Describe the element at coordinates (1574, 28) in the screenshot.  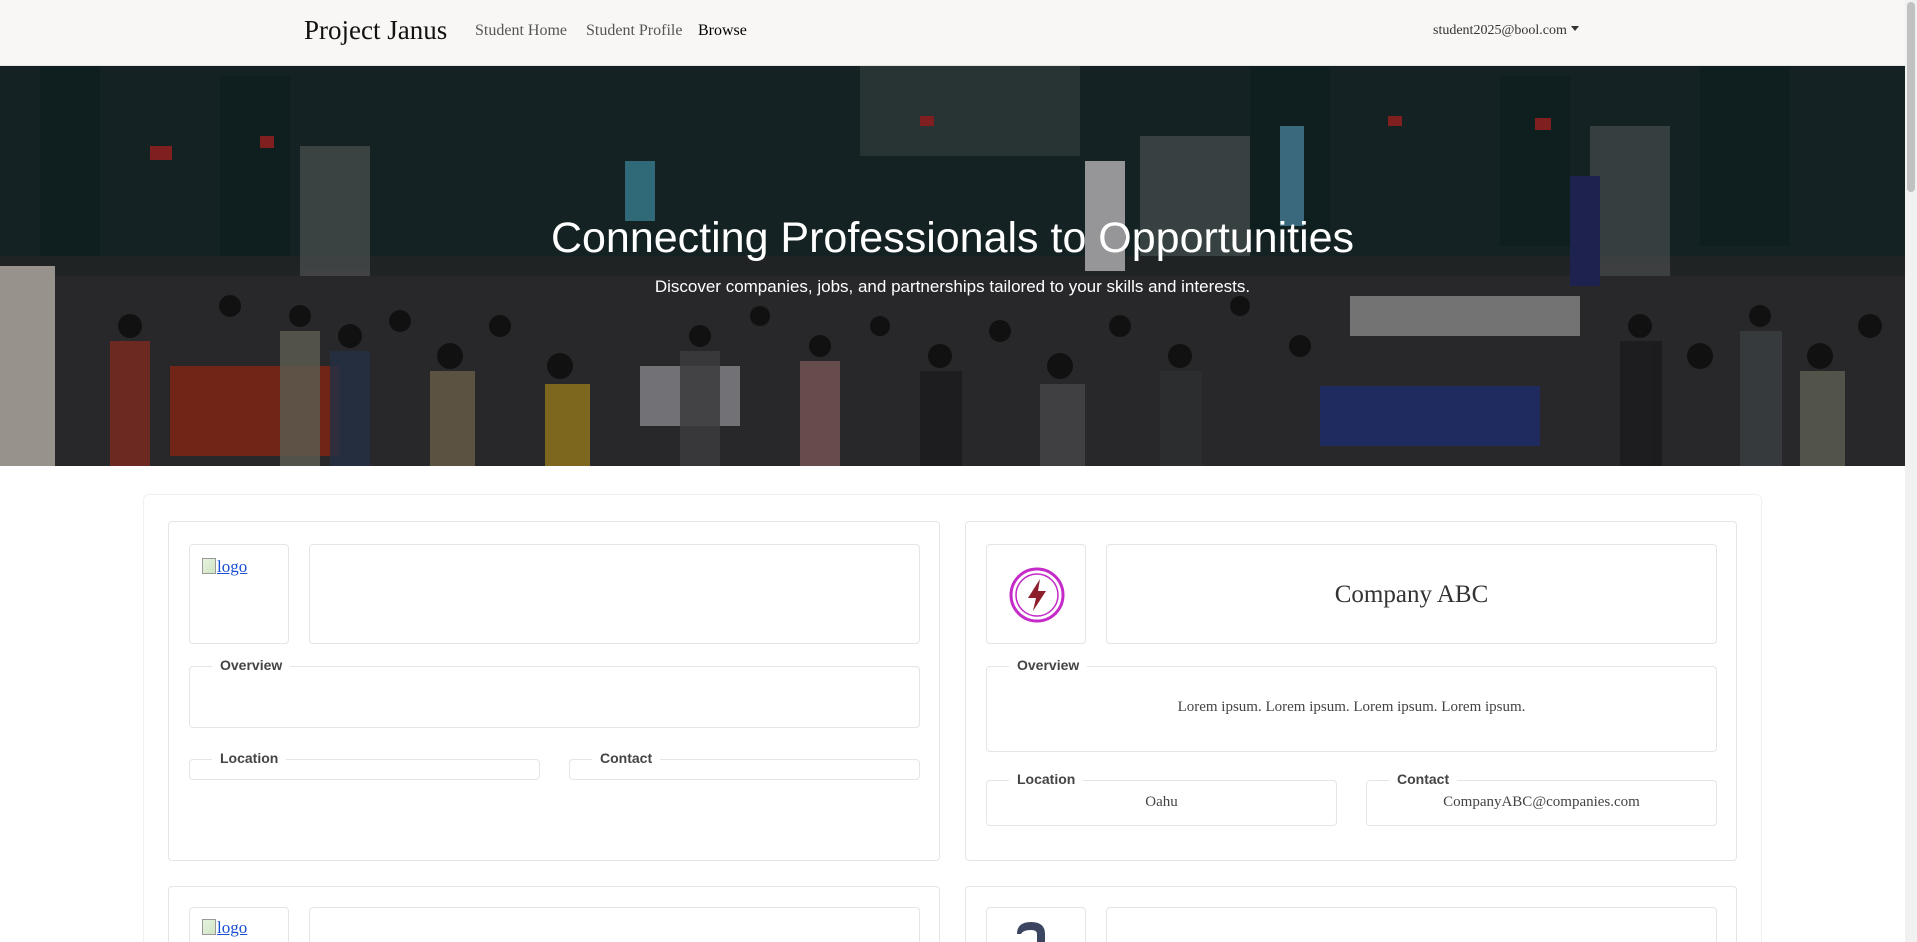
I see `caret-down-icon` at that location.